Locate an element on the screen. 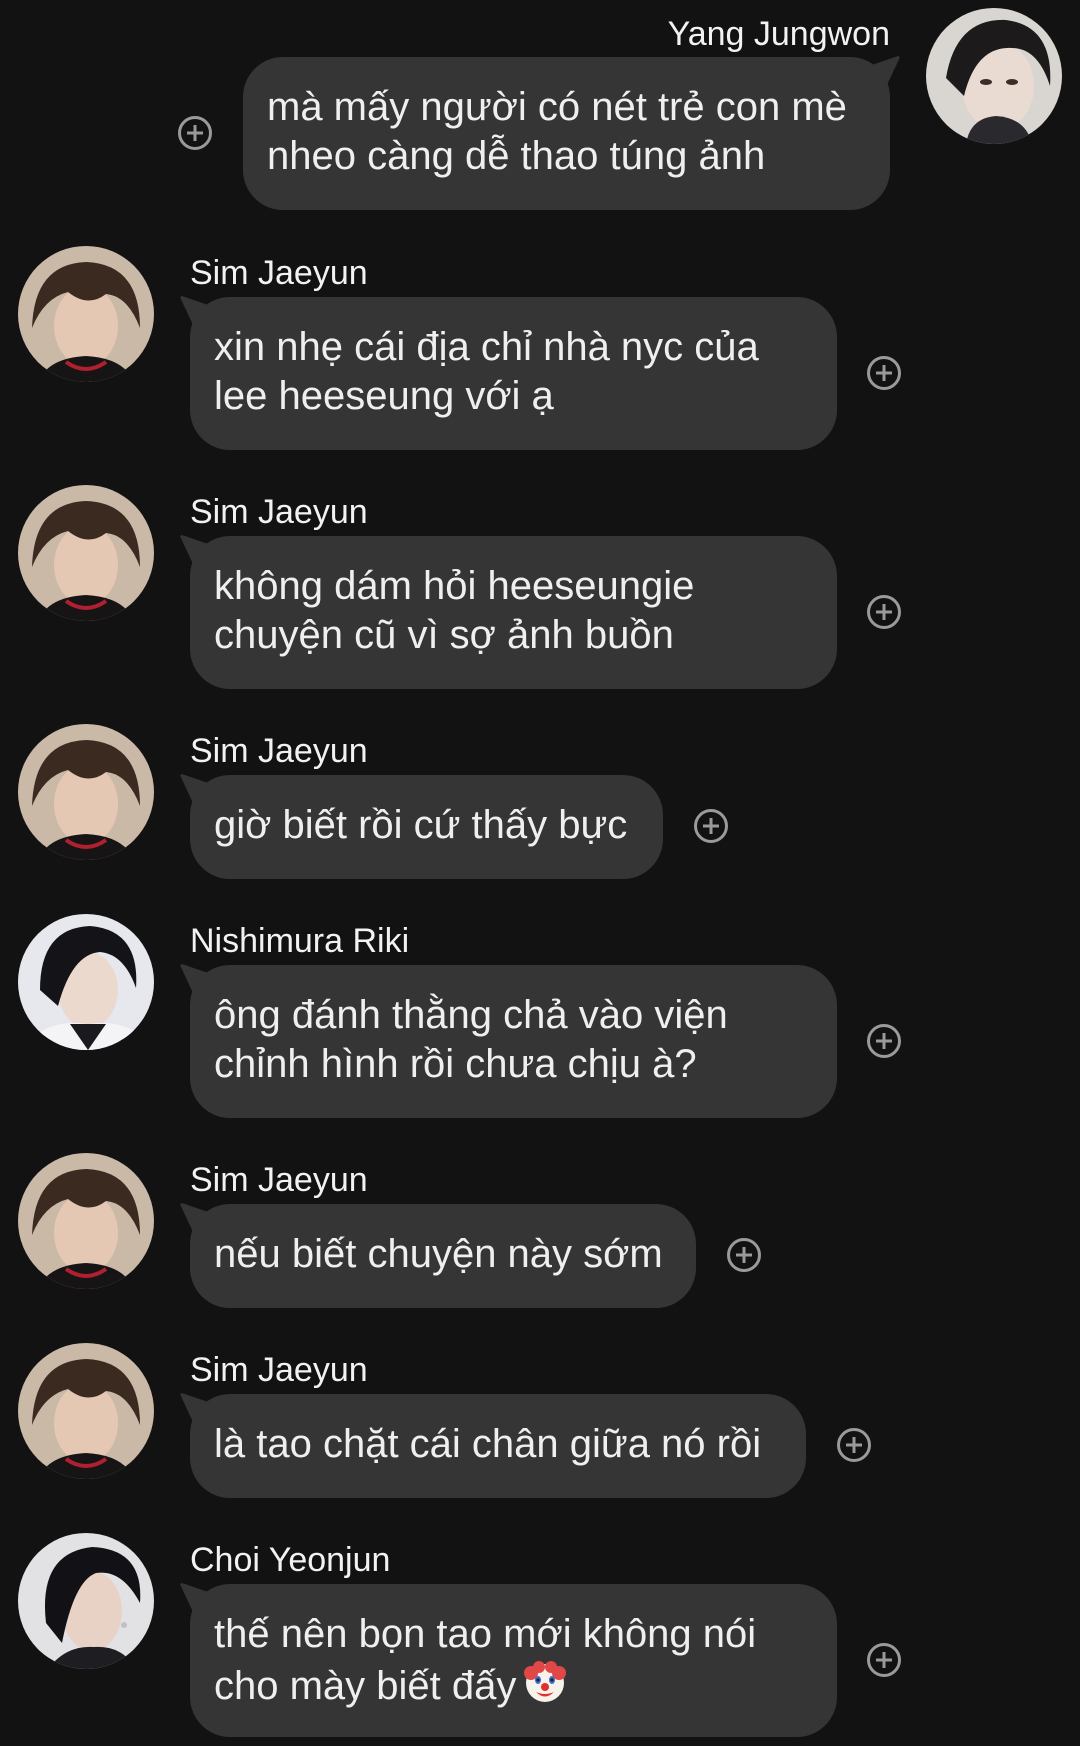 This screenshot has width=1080, height=1746. message-text-line: nheo càng dễ thao túng ảnh is located at coordinates (516, 156).